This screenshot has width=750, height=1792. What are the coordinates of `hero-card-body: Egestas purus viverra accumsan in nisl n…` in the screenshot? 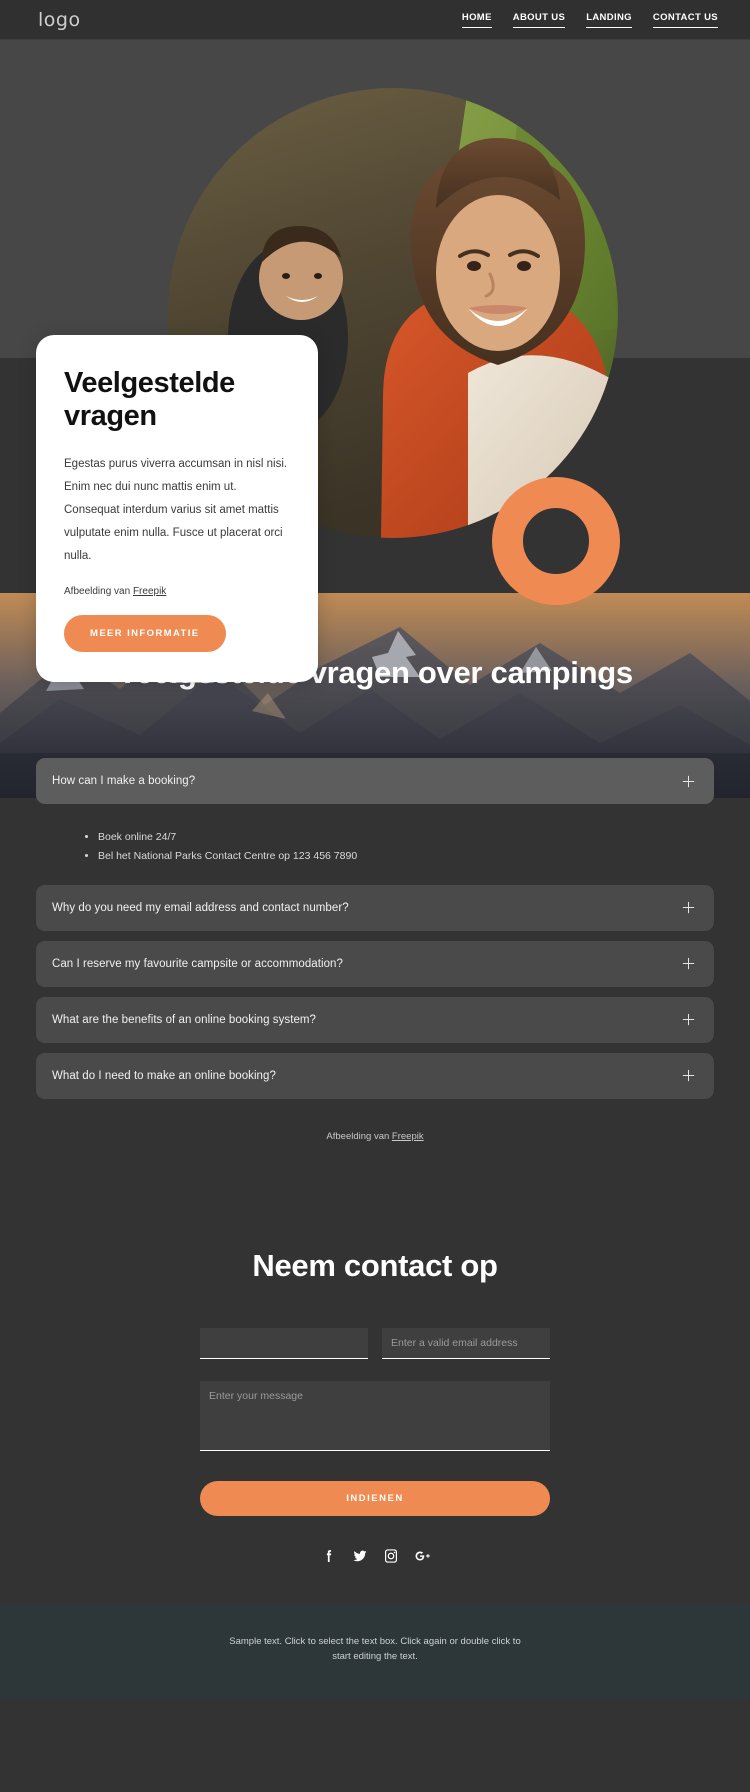 It's located at (176, 509).